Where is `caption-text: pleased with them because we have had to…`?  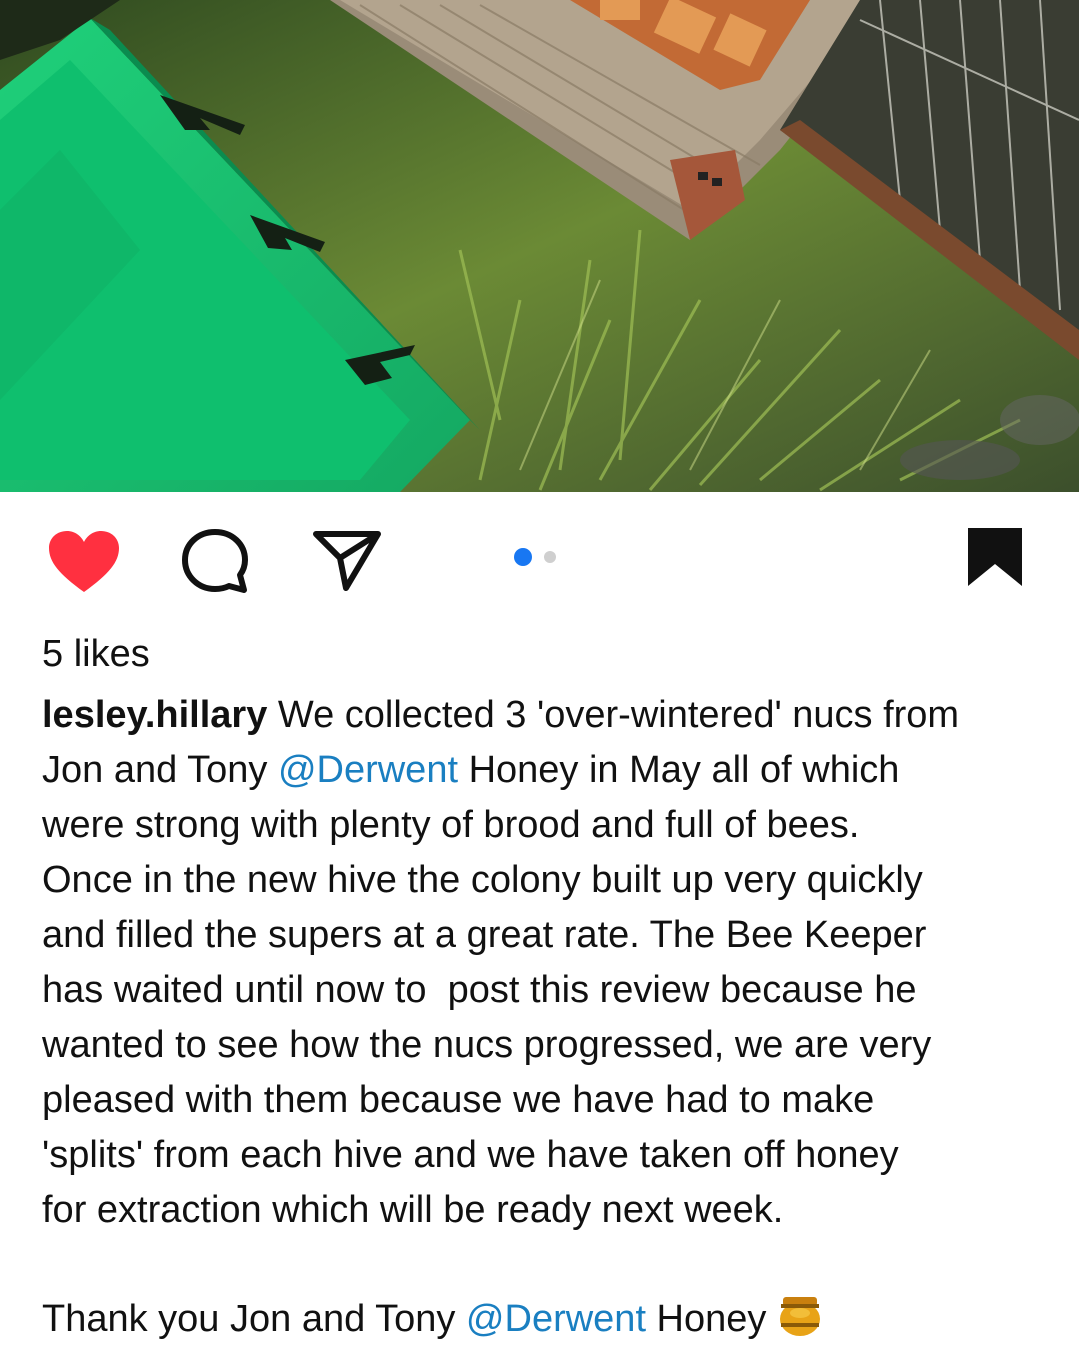
caption-text: pleased with them because we have had to… is located at coordinates (458, 1100).